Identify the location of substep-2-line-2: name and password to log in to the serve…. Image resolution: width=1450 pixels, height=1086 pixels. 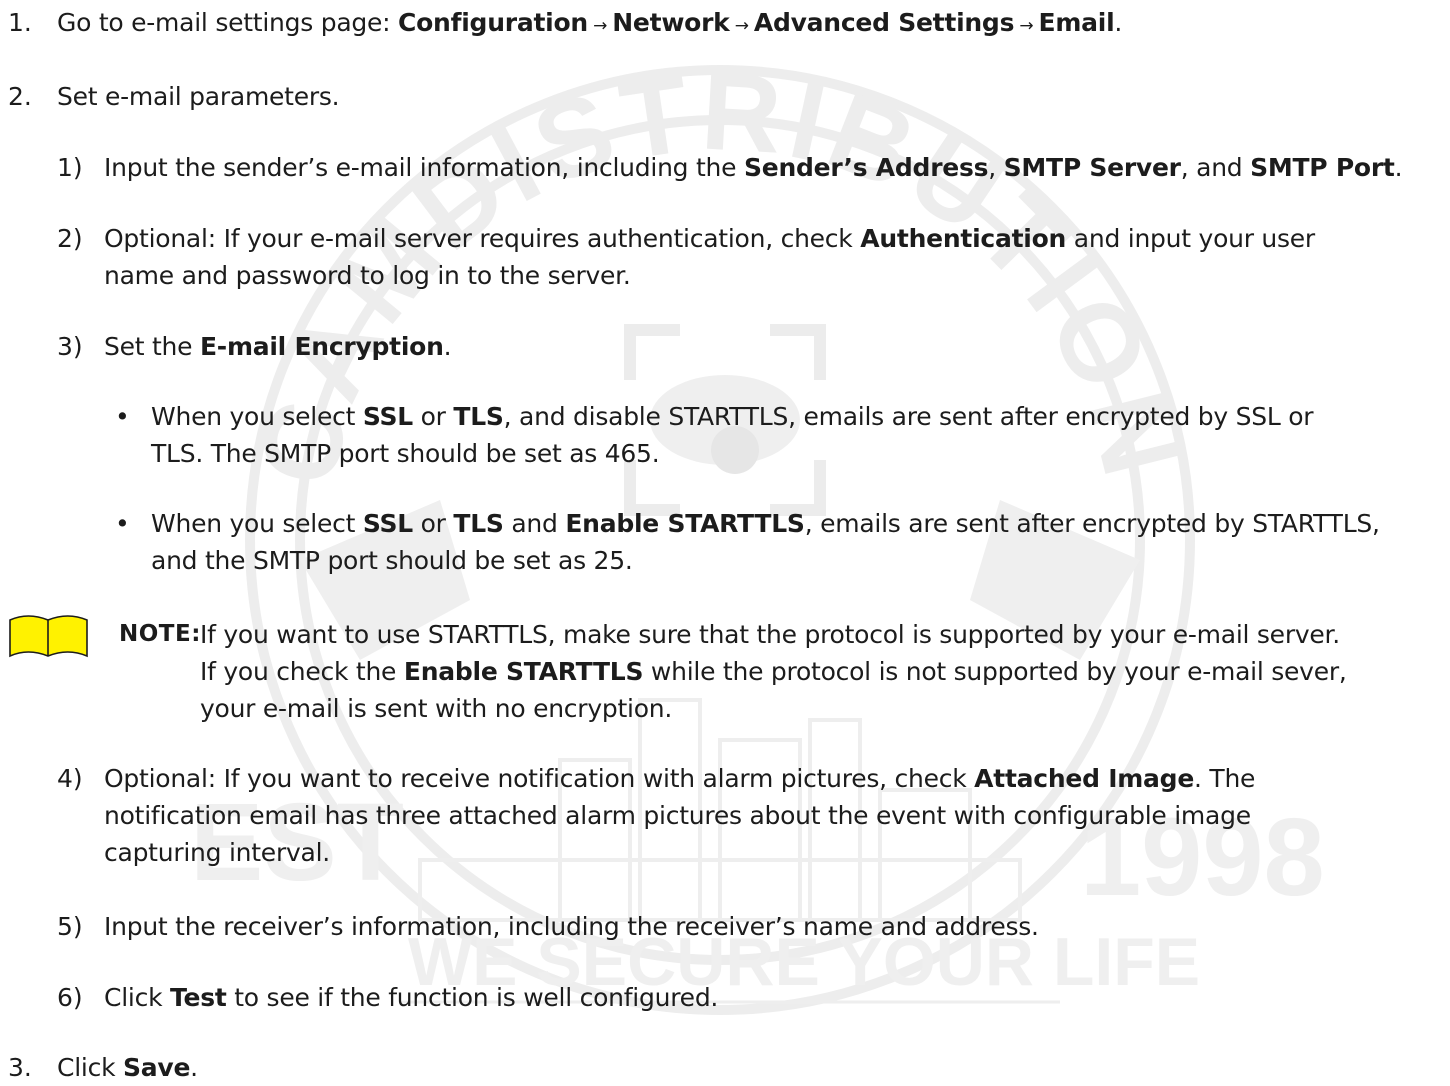
(367, 275).